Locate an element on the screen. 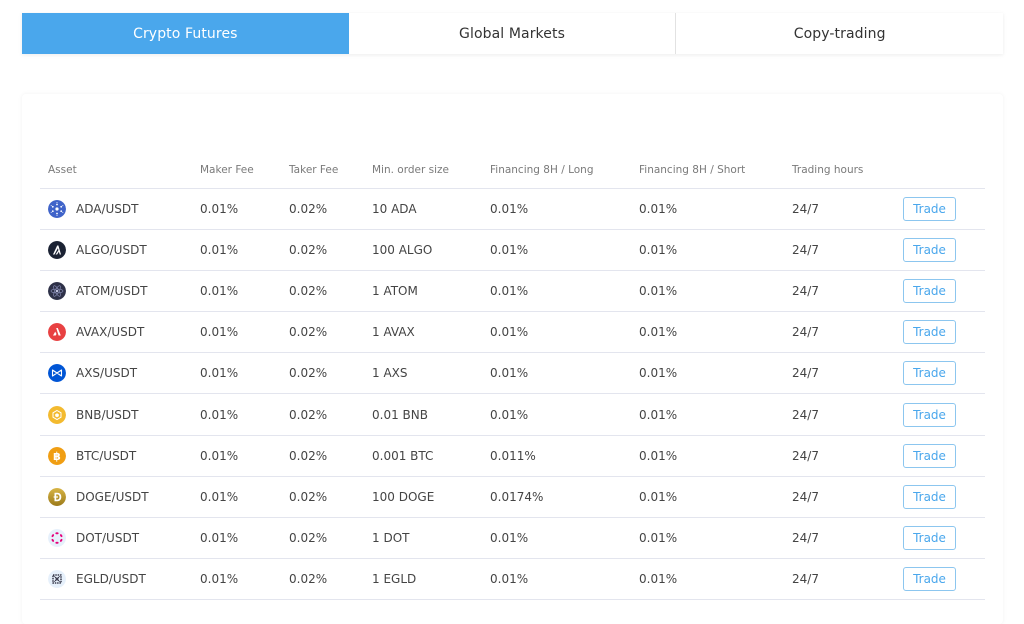 Image resolution: width=1024 pixels, height=624 pixels. asset-label-group: ฿ BTC/USDT is located at coordinates (120, 455).